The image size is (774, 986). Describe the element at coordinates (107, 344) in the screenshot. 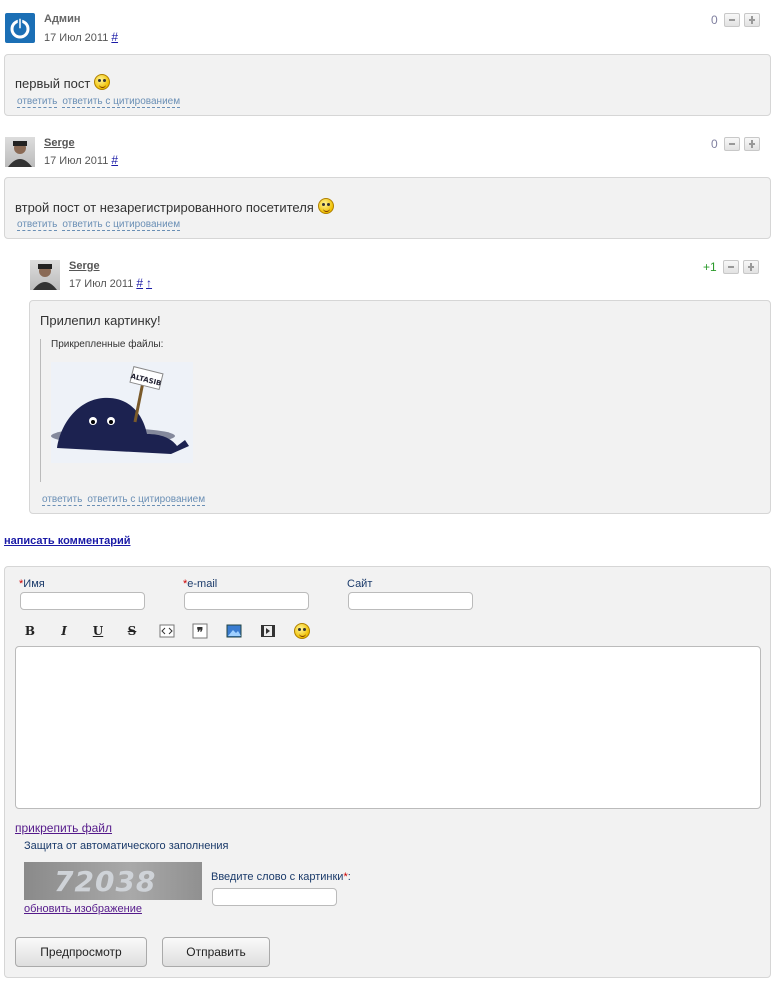

I see `attachments-label: Прикрепленные файлы:` at that location.